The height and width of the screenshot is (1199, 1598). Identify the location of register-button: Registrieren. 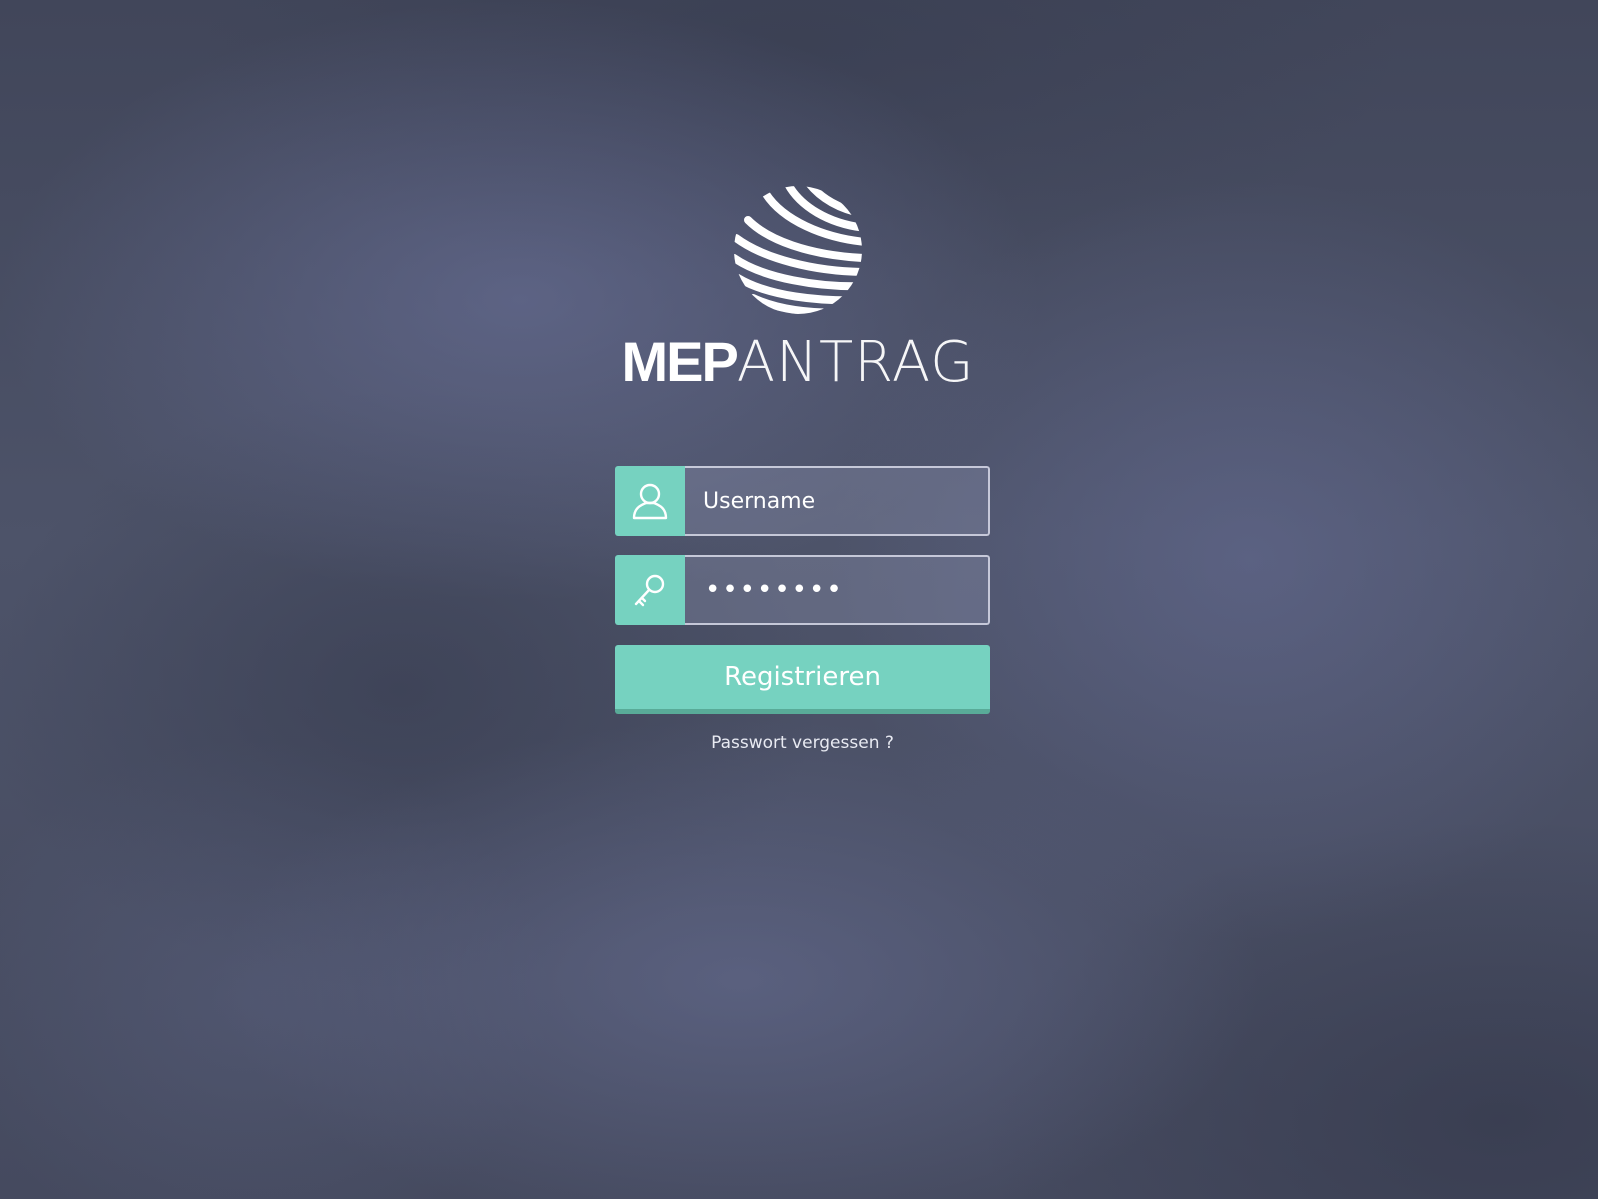
(802, 679).